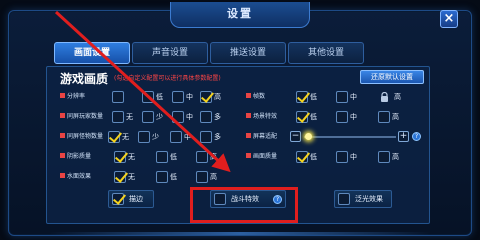 The image size is (480, 240). I want to click on picture-quality-mid-checkbox, so click(342, 157).